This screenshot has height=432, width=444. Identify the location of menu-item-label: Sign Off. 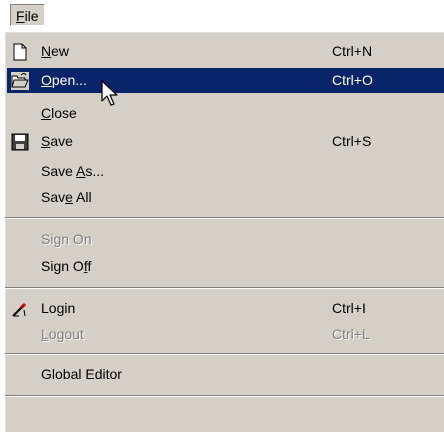
(66, 266).